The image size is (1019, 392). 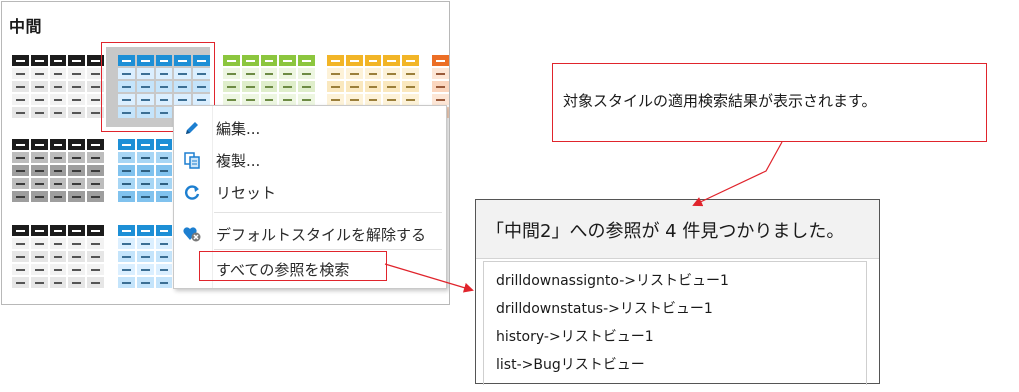 I want to click on reference-item: list->Bugリストビュー, so click(x=570, y=364).